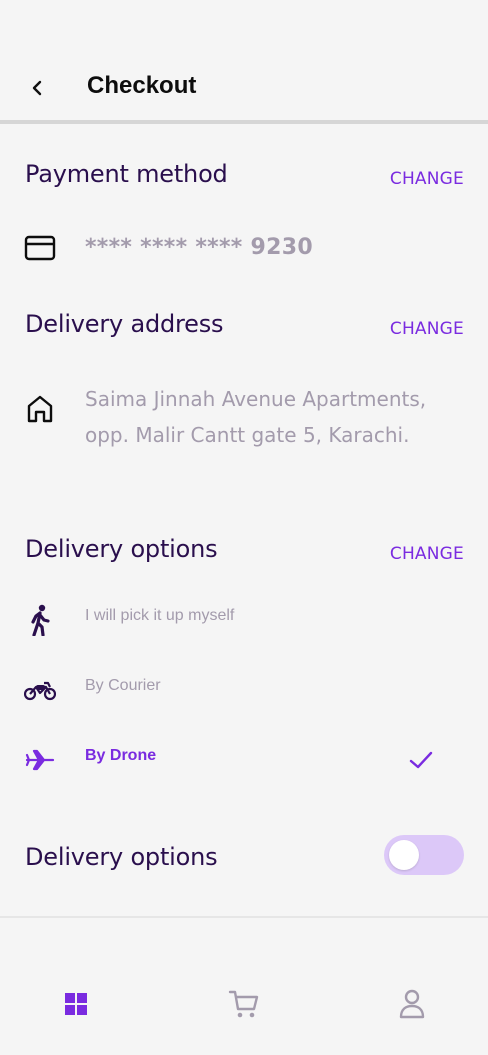  I want to click on nav-profile-button, so click(412, 1004).